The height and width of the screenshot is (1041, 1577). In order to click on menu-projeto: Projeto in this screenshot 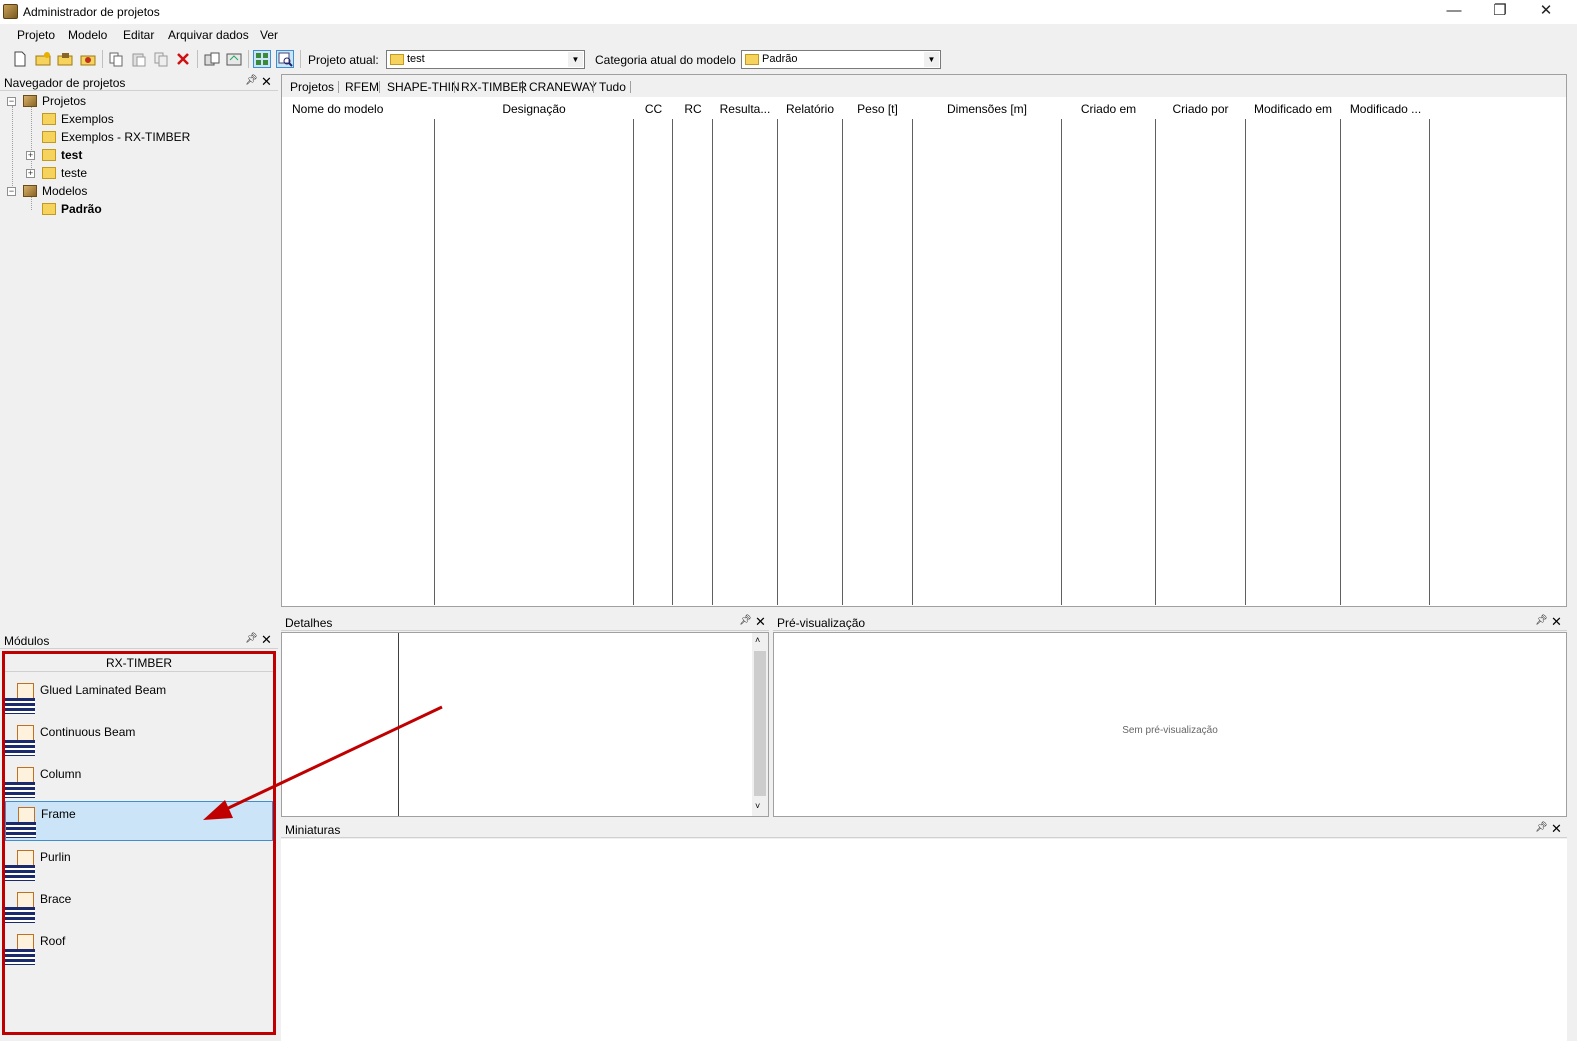, I will do `click(36, 35)`.